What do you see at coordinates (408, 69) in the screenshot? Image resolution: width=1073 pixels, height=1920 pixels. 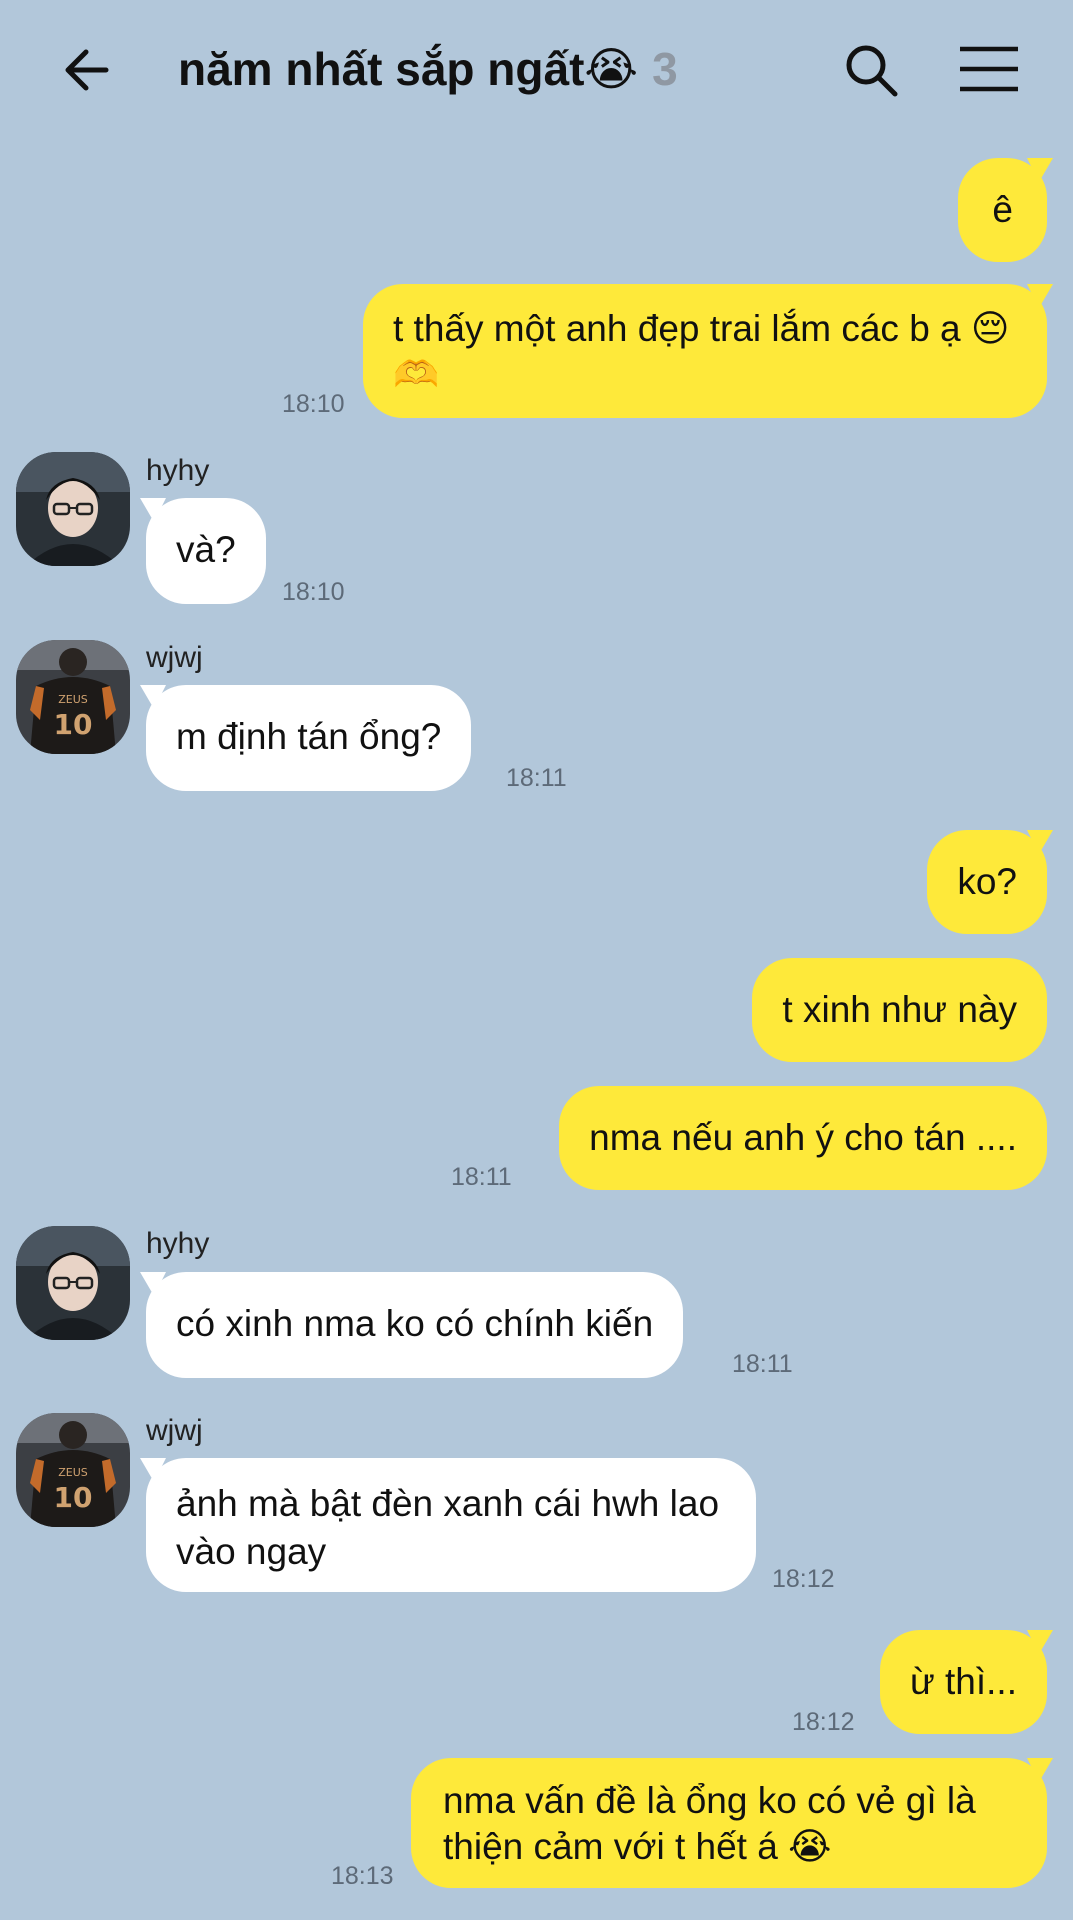 I see `chat-title-text: năm nhất sắp ngất😭` at bounding box center [408, 69].